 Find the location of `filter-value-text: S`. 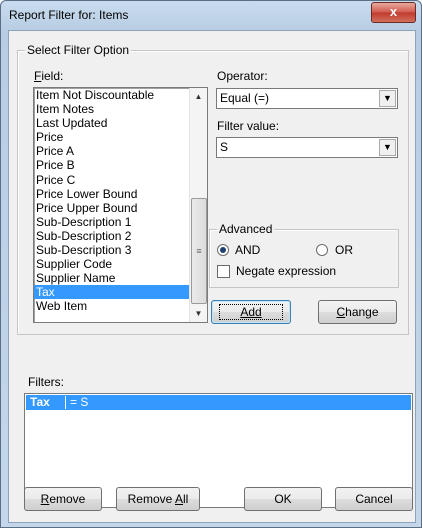

filter-value-text: S is located at coordinates (224, 147).